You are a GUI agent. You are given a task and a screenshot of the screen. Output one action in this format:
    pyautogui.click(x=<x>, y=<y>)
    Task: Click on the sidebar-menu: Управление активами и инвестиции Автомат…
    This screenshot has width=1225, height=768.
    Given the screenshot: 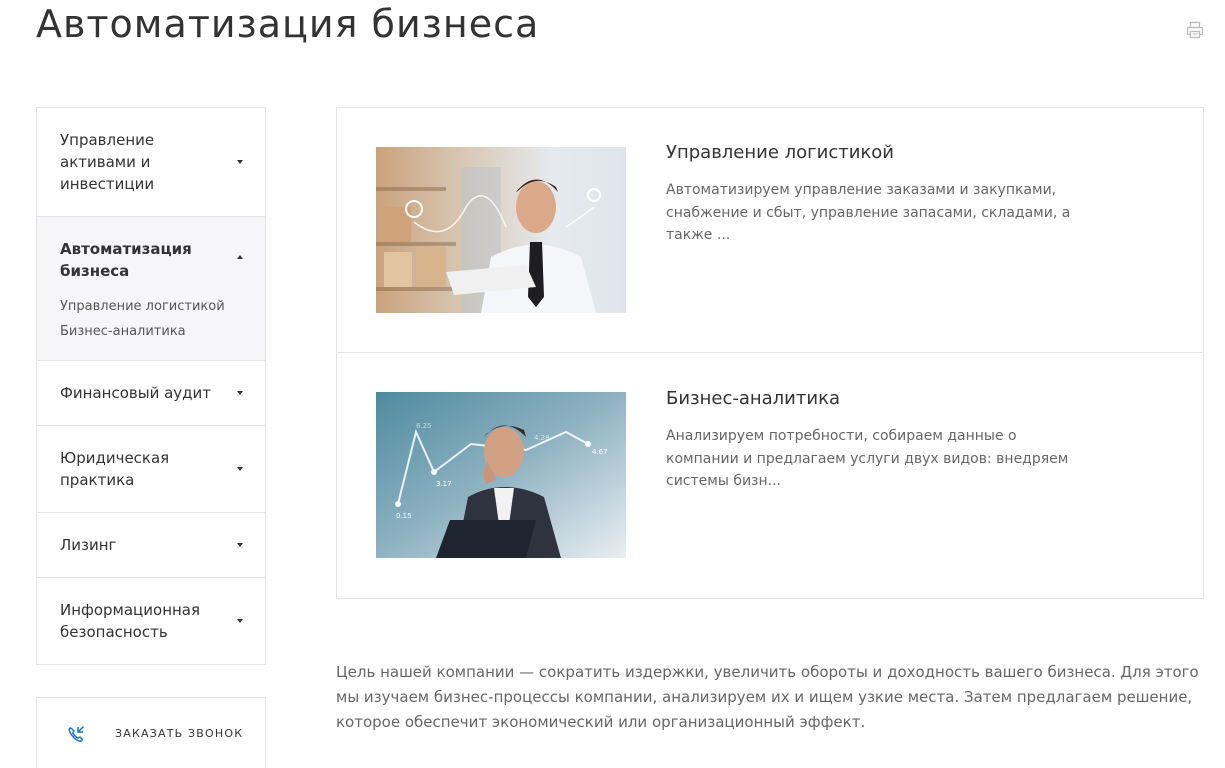 What is the action you would take?
    pyautogui.click(x=151, y=386)
    